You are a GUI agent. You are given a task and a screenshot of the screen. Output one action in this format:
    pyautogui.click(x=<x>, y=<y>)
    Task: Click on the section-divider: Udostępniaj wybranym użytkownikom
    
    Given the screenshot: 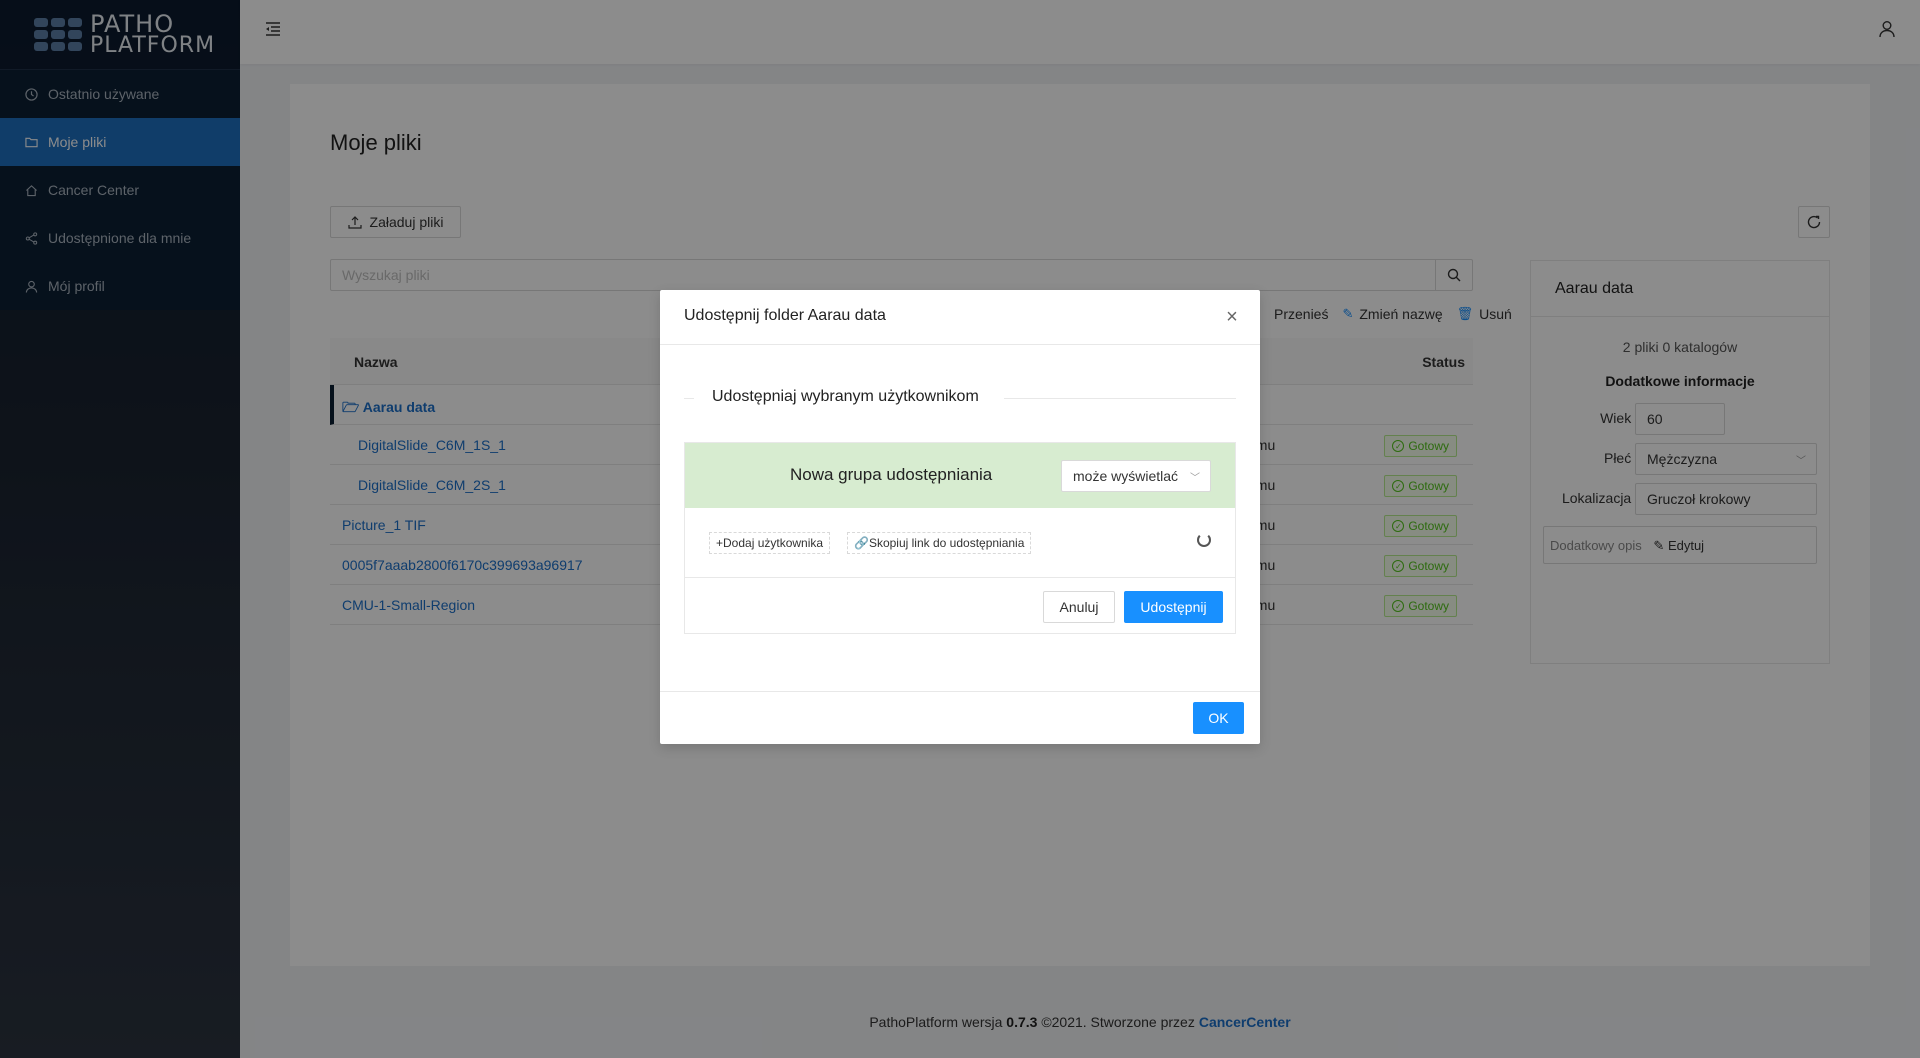 What is the action you would take?
    pyautogui.click(x=960, y=398)
    